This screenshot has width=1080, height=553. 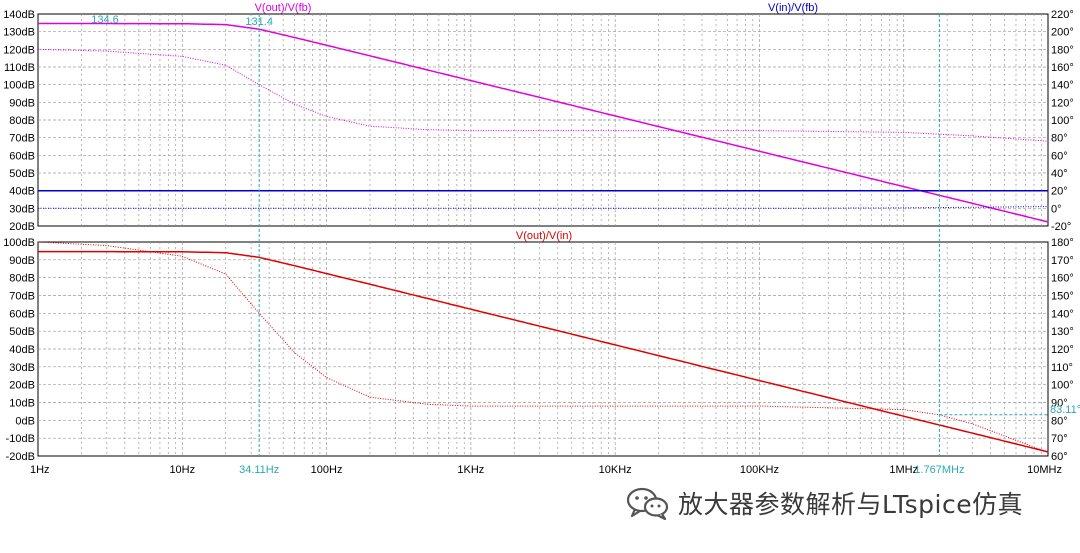 I want to click on cursor-1-top-label-b: 131.4, so click(x=259, y=22).